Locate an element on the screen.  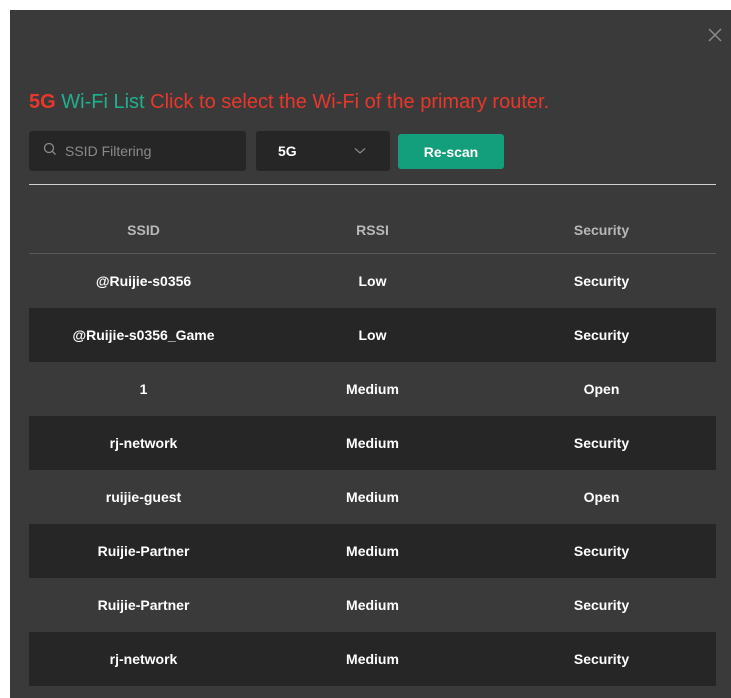
cell-ssid: @Ruijie-s0356 is located at coordinates (143, 280).